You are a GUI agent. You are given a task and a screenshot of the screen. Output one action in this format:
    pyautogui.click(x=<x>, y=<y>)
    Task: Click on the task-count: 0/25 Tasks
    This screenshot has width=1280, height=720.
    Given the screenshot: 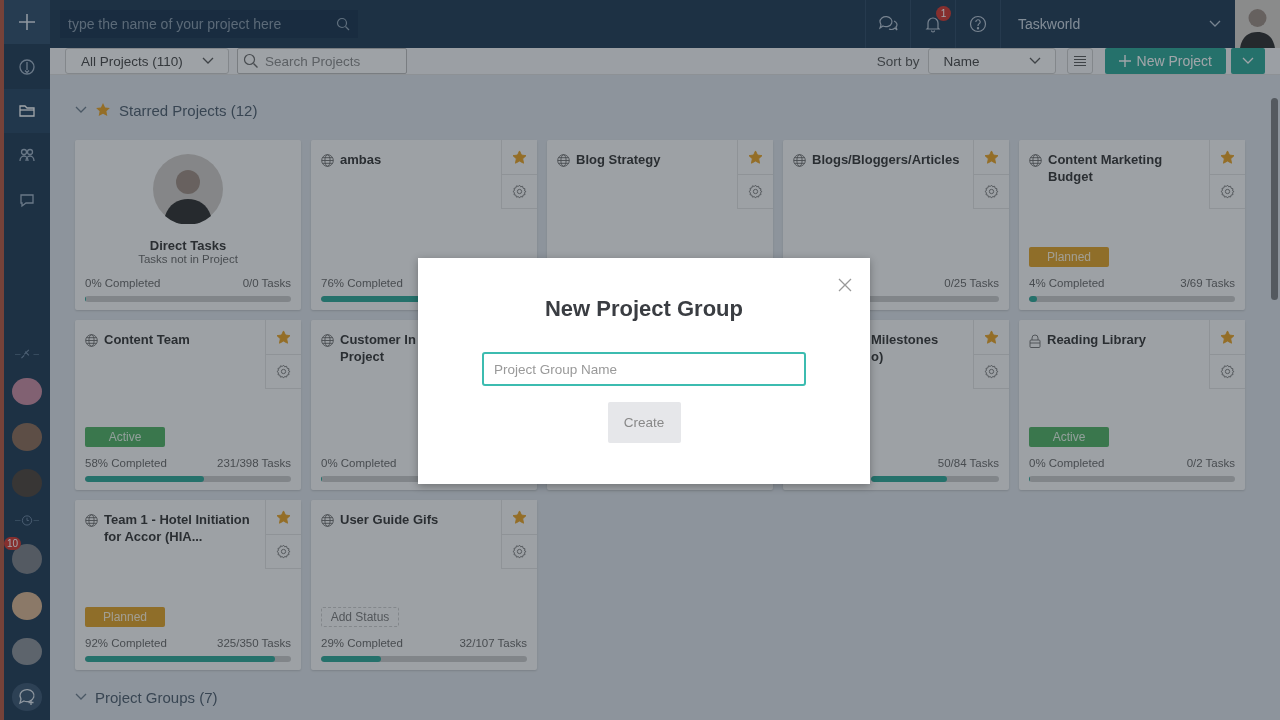 What is the action you would take?
    pyautogui.click(x=971, y=284)
    